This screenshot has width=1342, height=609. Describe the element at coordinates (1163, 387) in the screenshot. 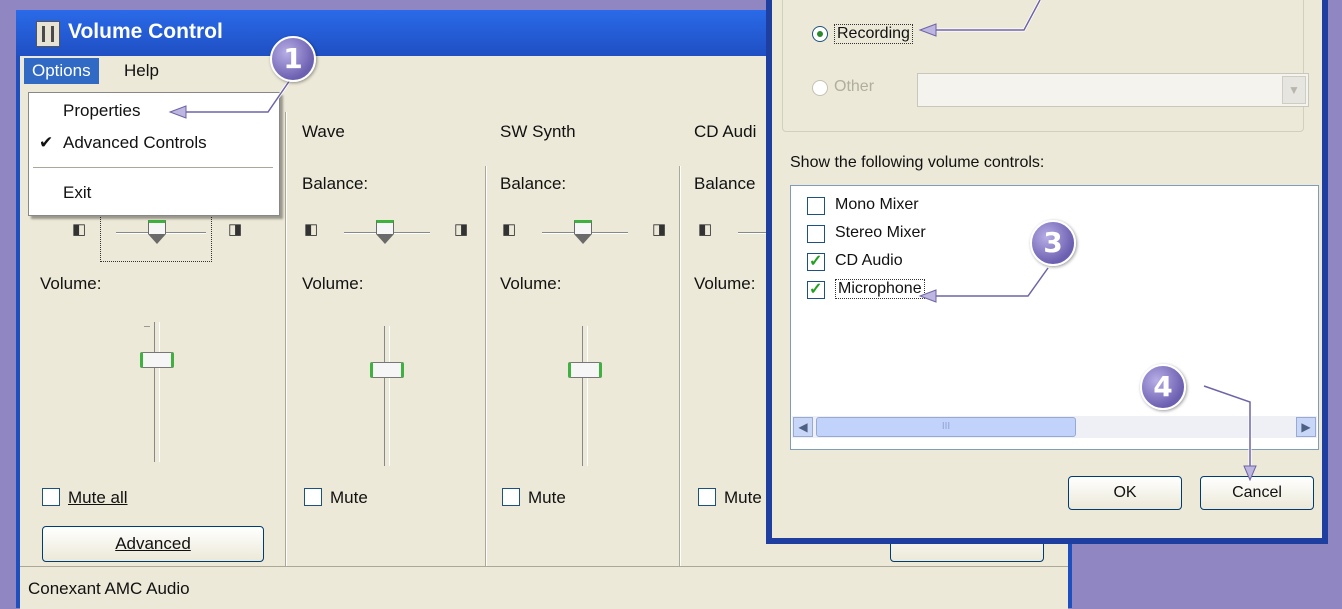

I see `callout-badge-4: 4` at that location.